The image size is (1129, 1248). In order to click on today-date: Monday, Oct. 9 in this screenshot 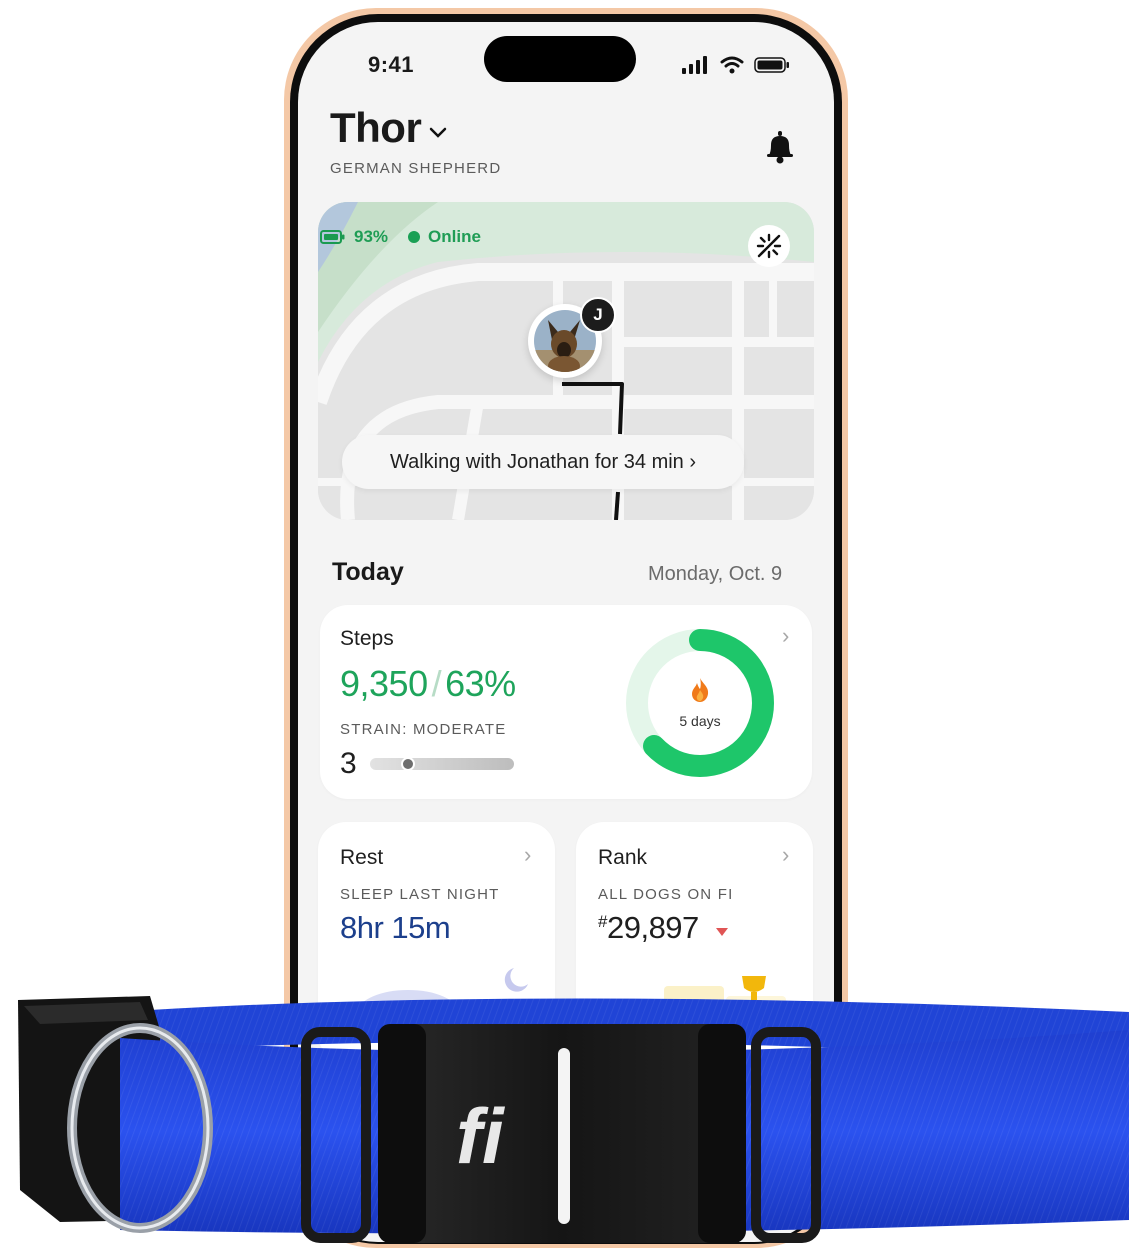, I will do `click(715, 574)`.